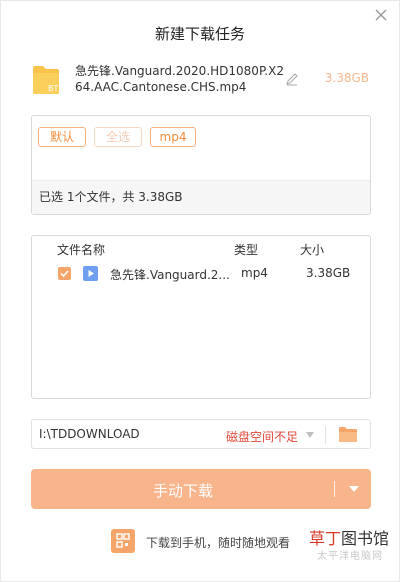 Image resolution: width=400 pixels, height=582 pixels. What do you see at coordinates (364, 538) in the screenshot?
I see `watermark-part2: 图书馆` at bounding box center [364, 538].